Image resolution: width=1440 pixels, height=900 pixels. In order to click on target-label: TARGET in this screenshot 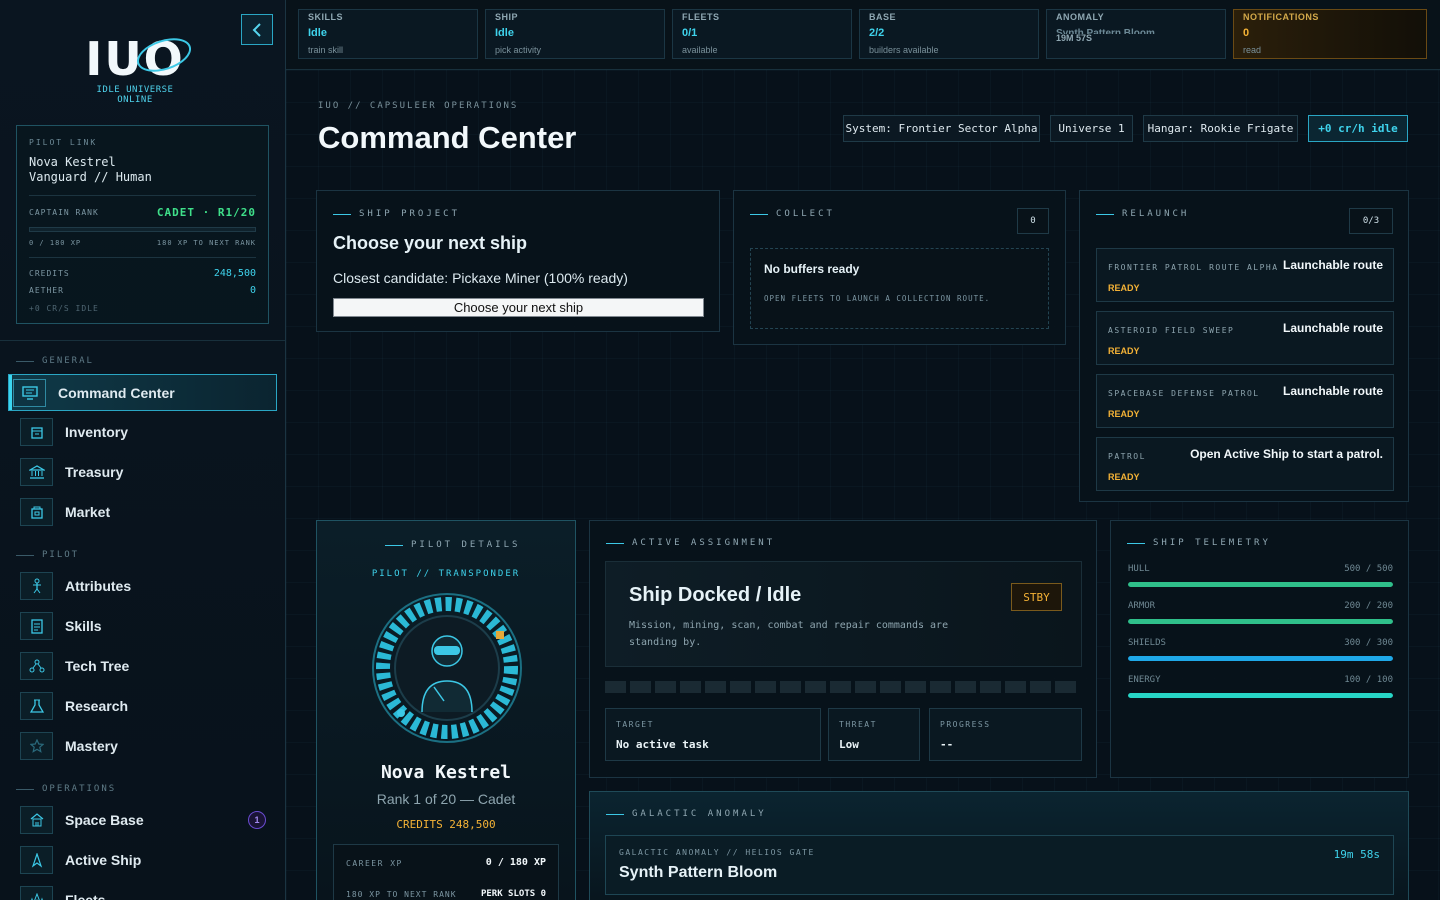, I will do `click(635, 724)`.